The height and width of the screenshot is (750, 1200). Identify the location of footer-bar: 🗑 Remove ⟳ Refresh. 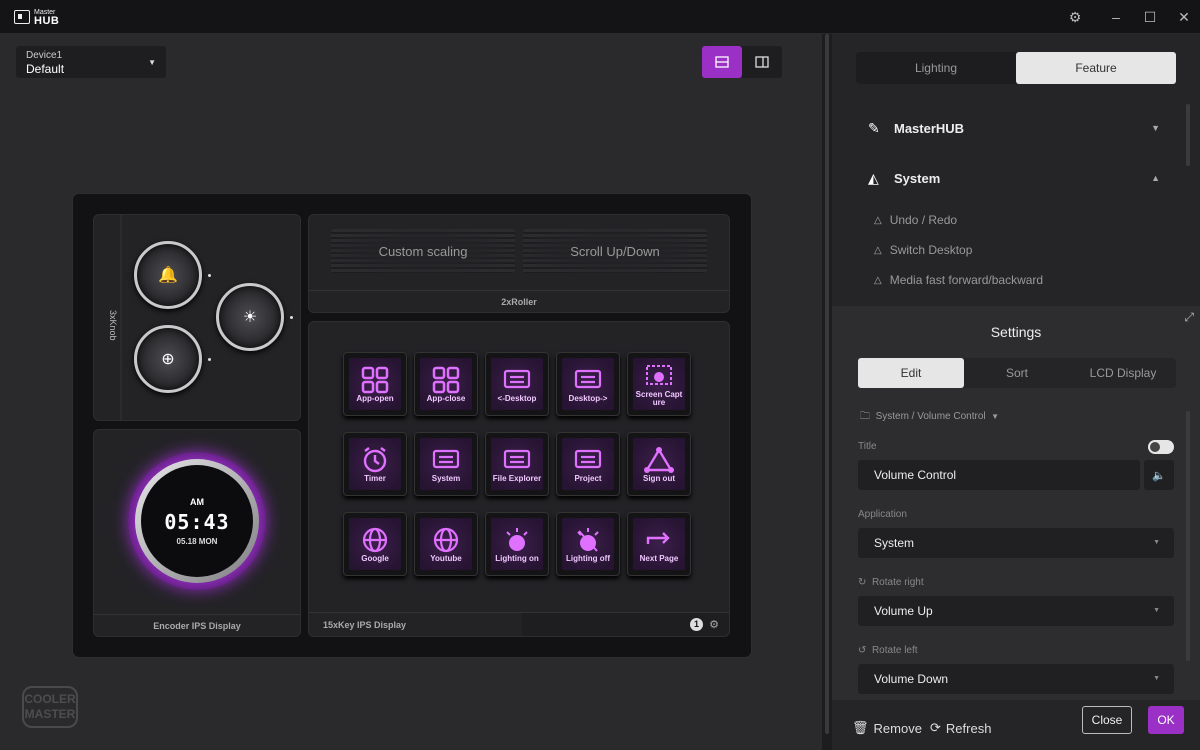
(1016, 725).